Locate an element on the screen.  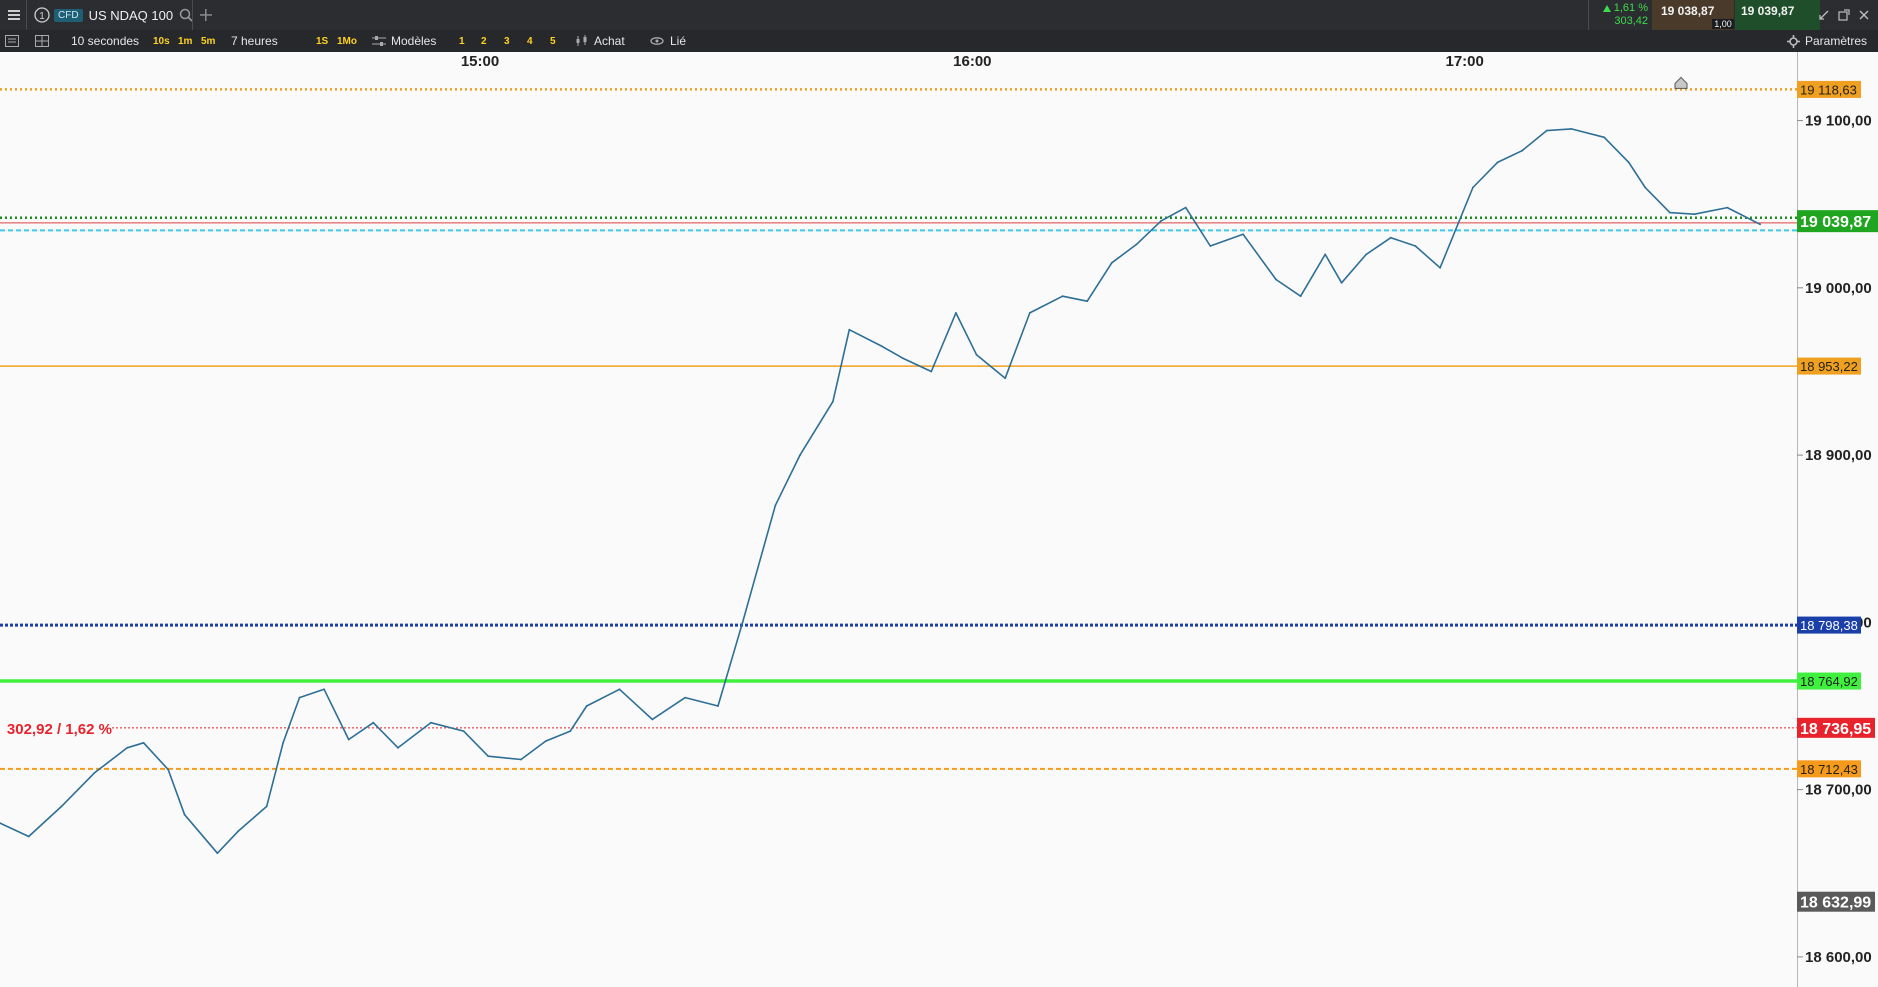
grid-layout-icon is located at coordinates (42, 41).